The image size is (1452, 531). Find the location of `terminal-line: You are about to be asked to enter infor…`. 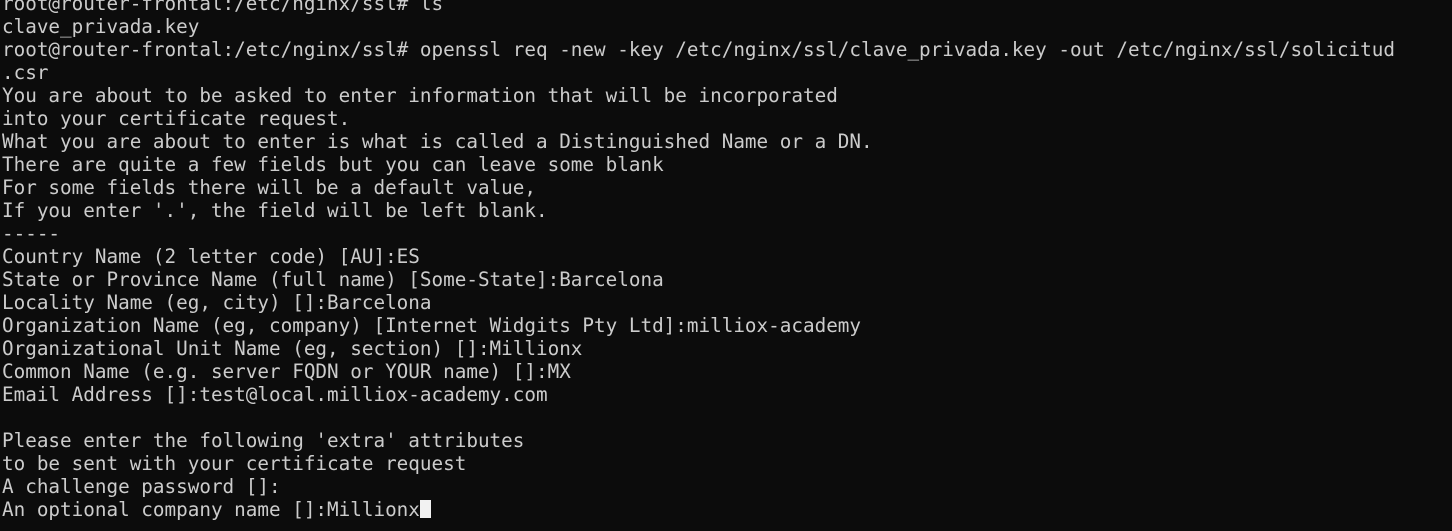

terminal-line: You are about to be asked to enter infor… is located at coordinates (420, 95).